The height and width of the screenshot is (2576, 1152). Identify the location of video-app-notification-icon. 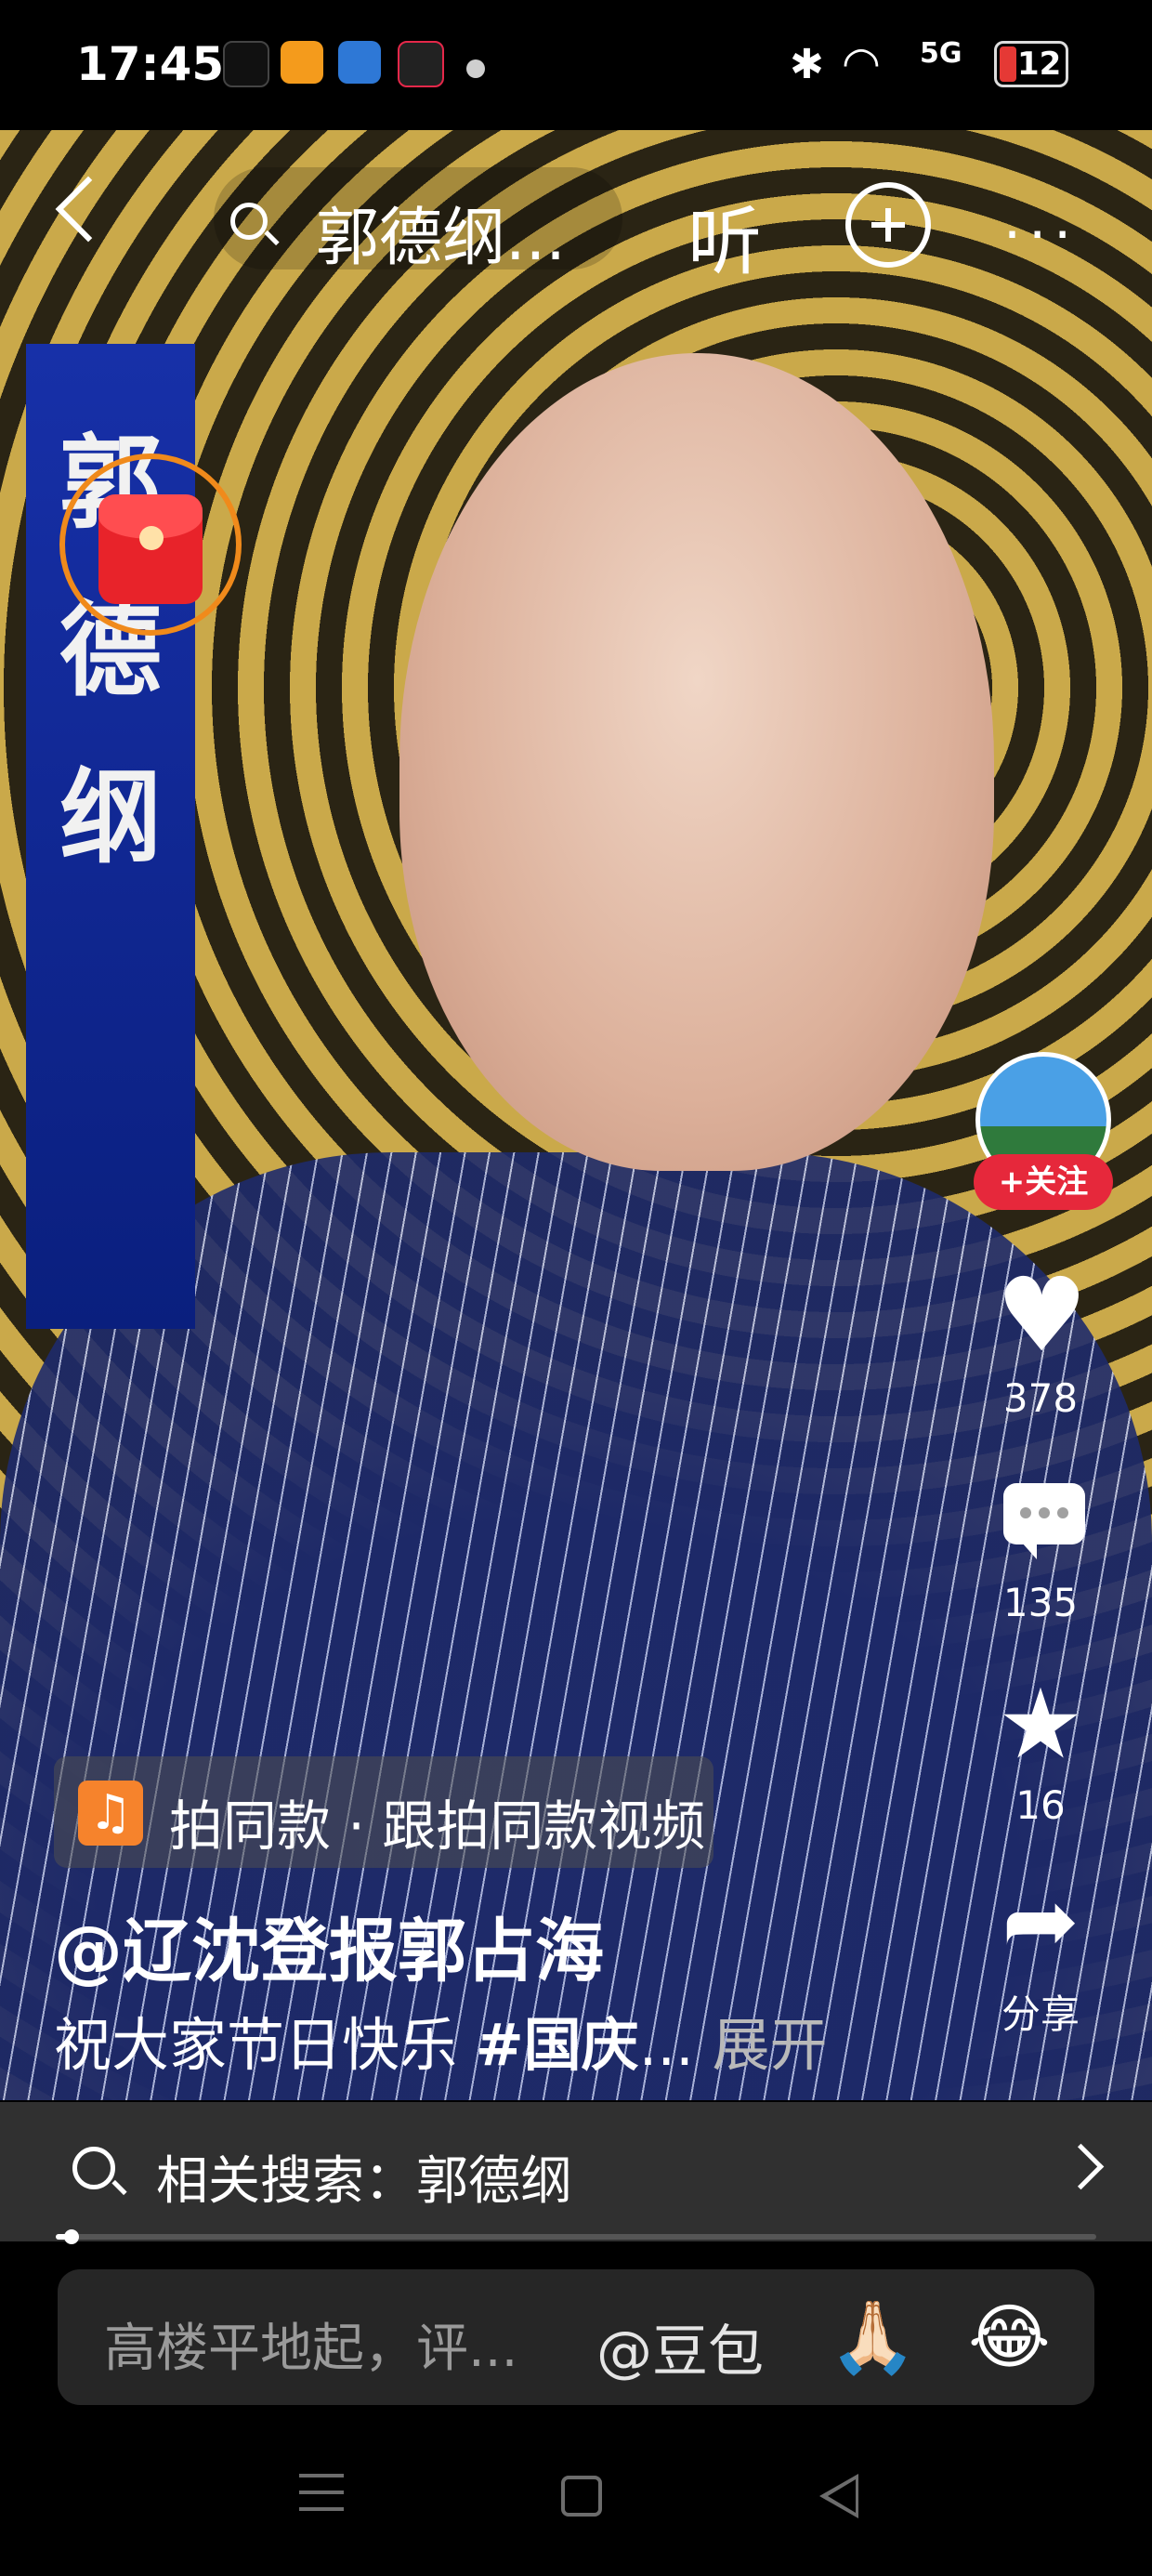
(302, 62).